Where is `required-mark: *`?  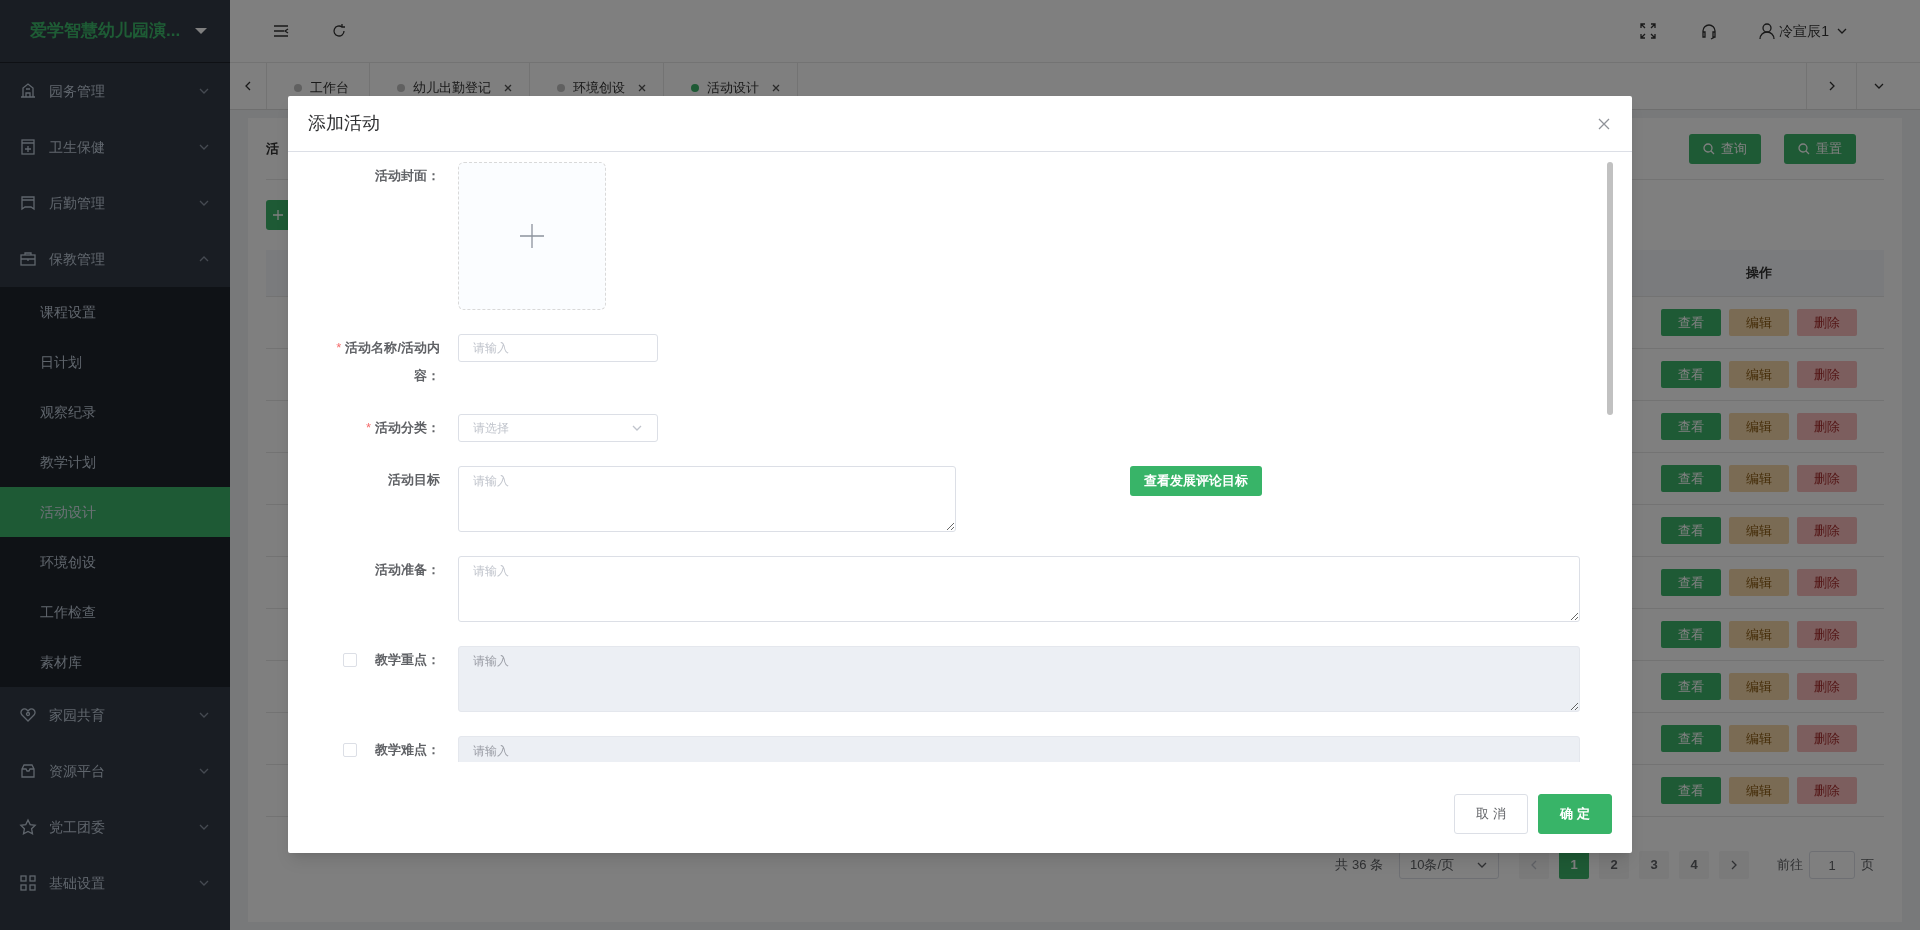 required-mark: * is located at coordinates (368, 427).